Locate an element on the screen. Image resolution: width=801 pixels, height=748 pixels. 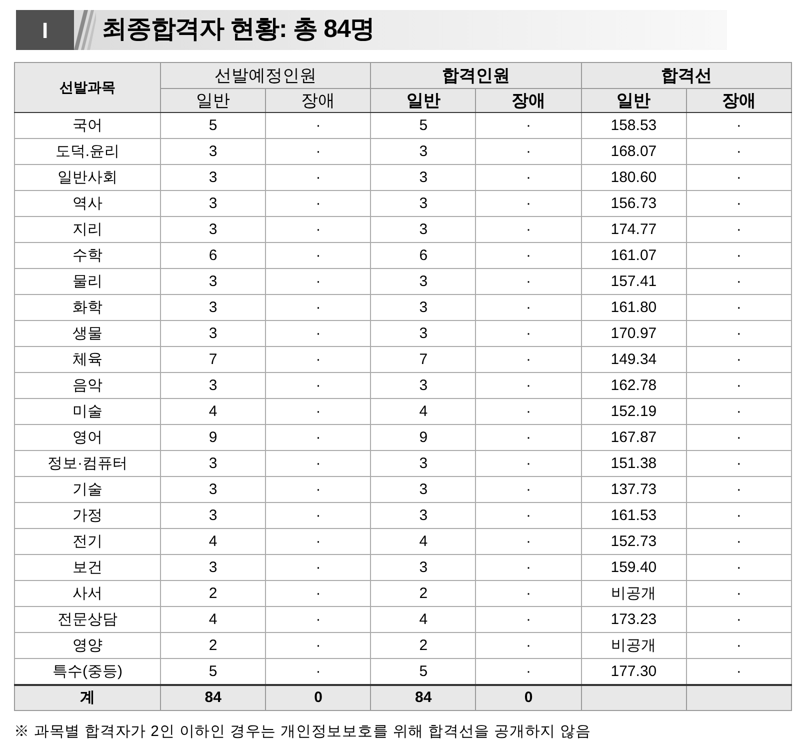
table-cell: 174.77 is located at coordinates (633, 229).